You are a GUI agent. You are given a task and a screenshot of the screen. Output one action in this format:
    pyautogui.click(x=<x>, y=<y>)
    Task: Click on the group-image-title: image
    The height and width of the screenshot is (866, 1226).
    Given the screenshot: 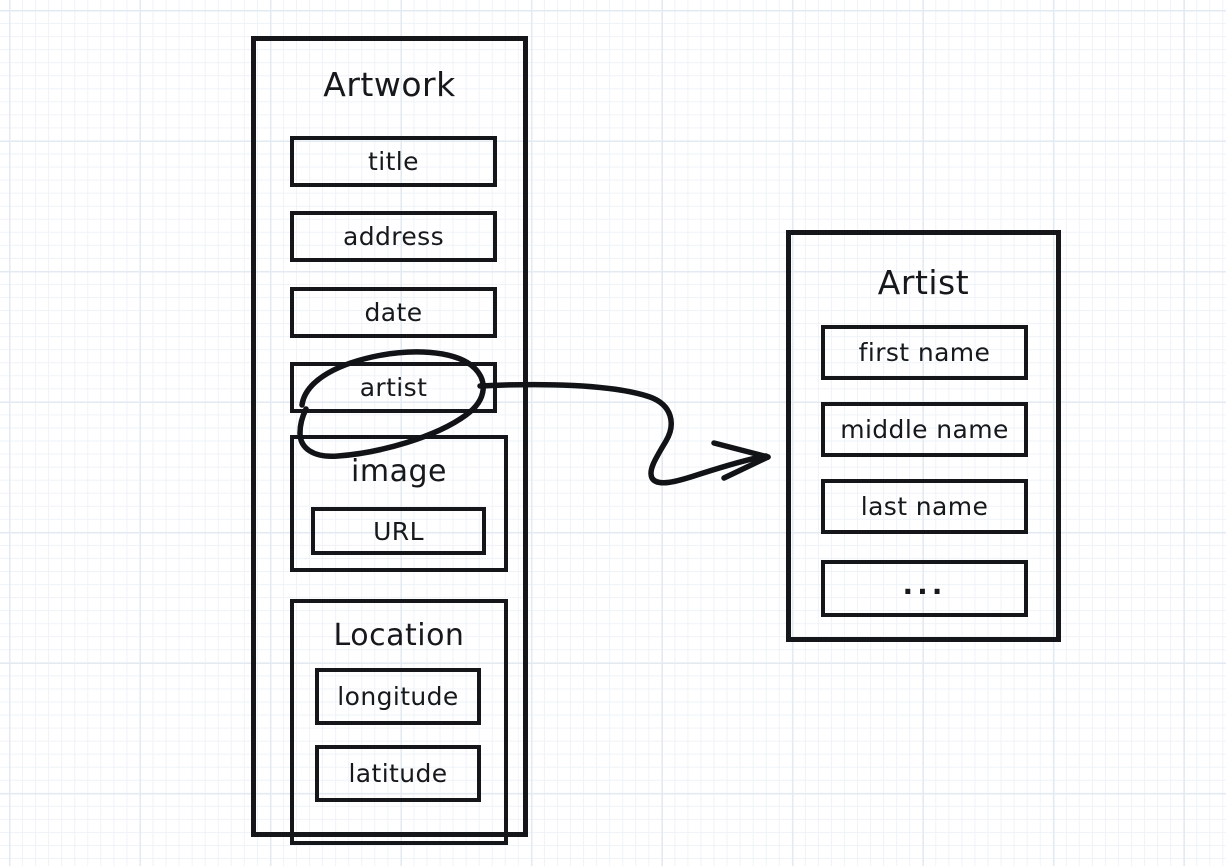 What is the action you would take?
    pyautogui.click(x=399, y=471)
    